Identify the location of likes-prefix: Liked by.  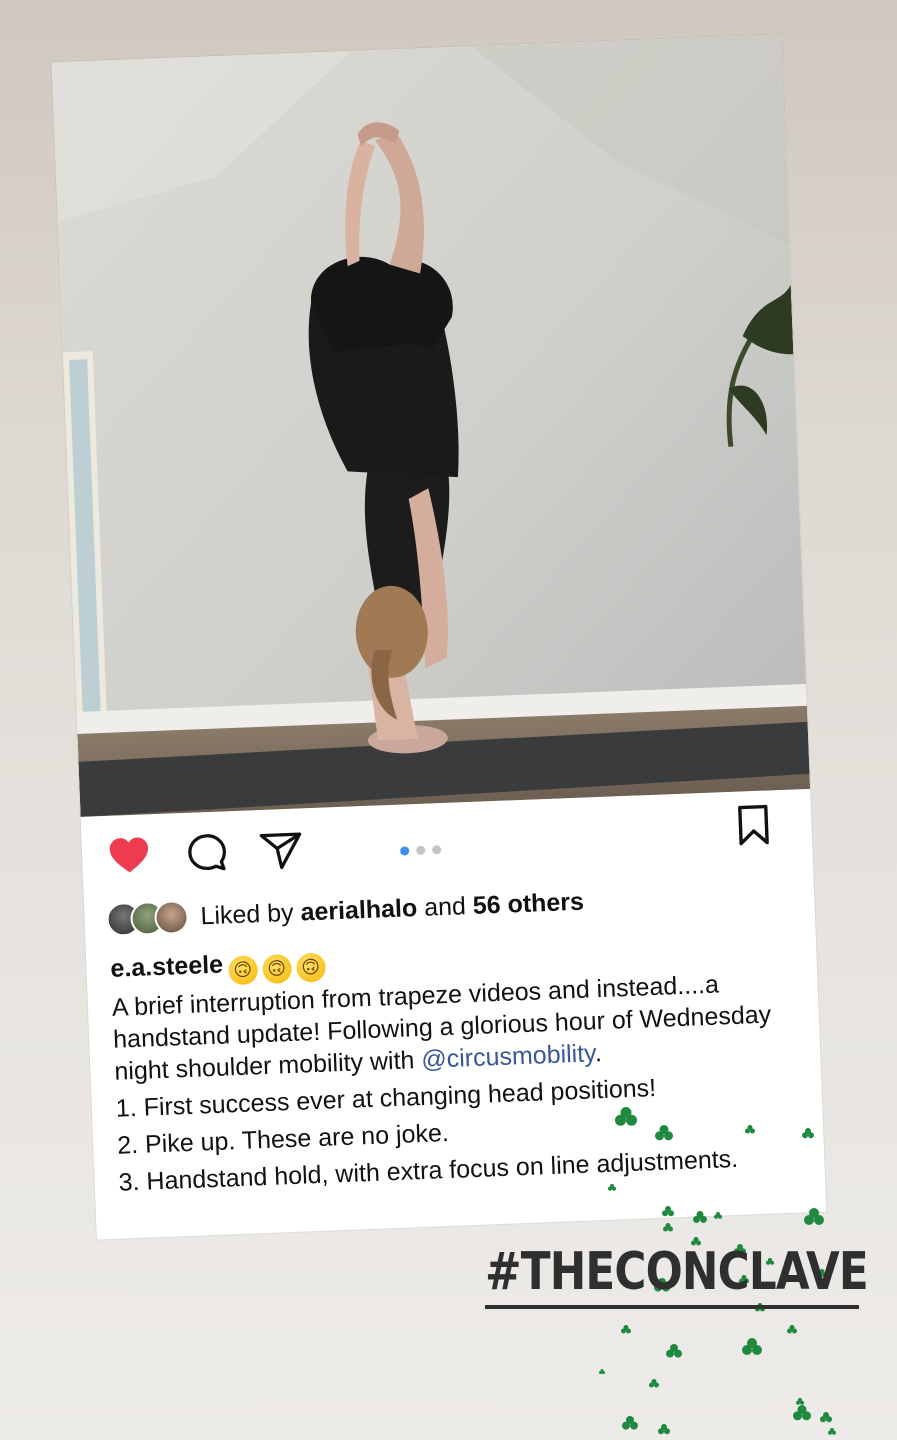
(247, 914).